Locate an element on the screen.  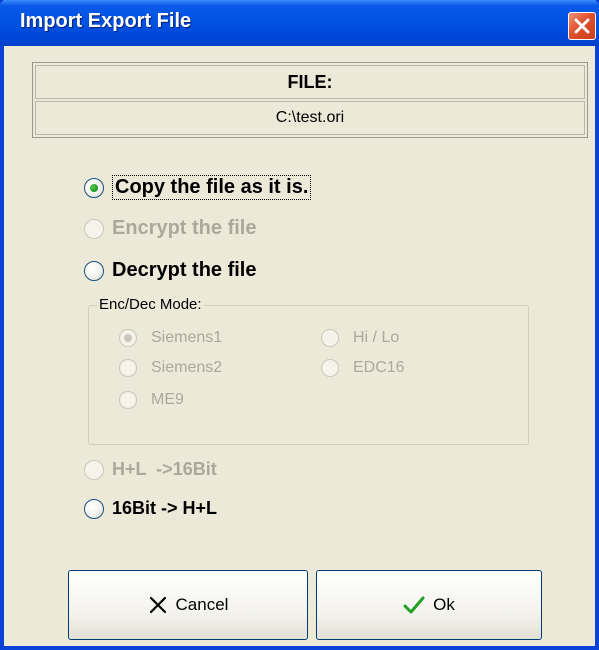
hilo-radio is located at coordinates (330, 338).